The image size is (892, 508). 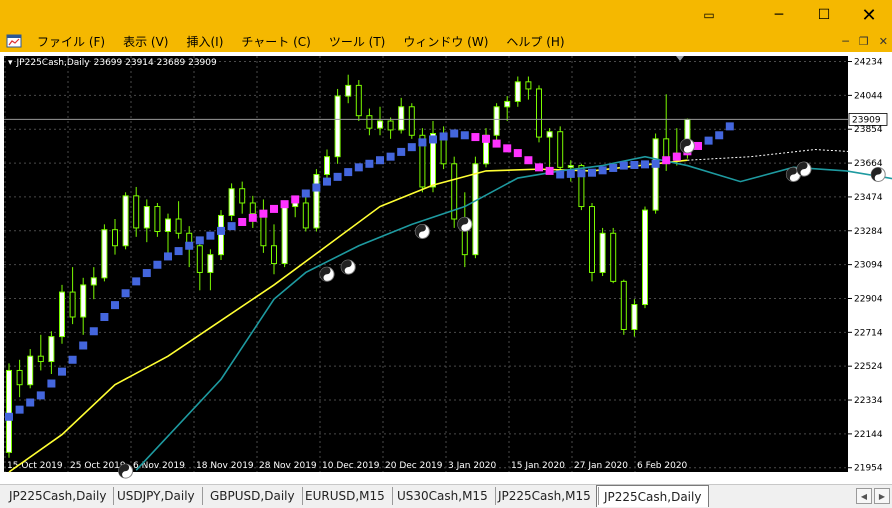 What do you see at coordinates (156, 496) in the screenshot?
I see `tab-usdjpy-daily: USDJPY,Daily` at bounding box center [156, 496].